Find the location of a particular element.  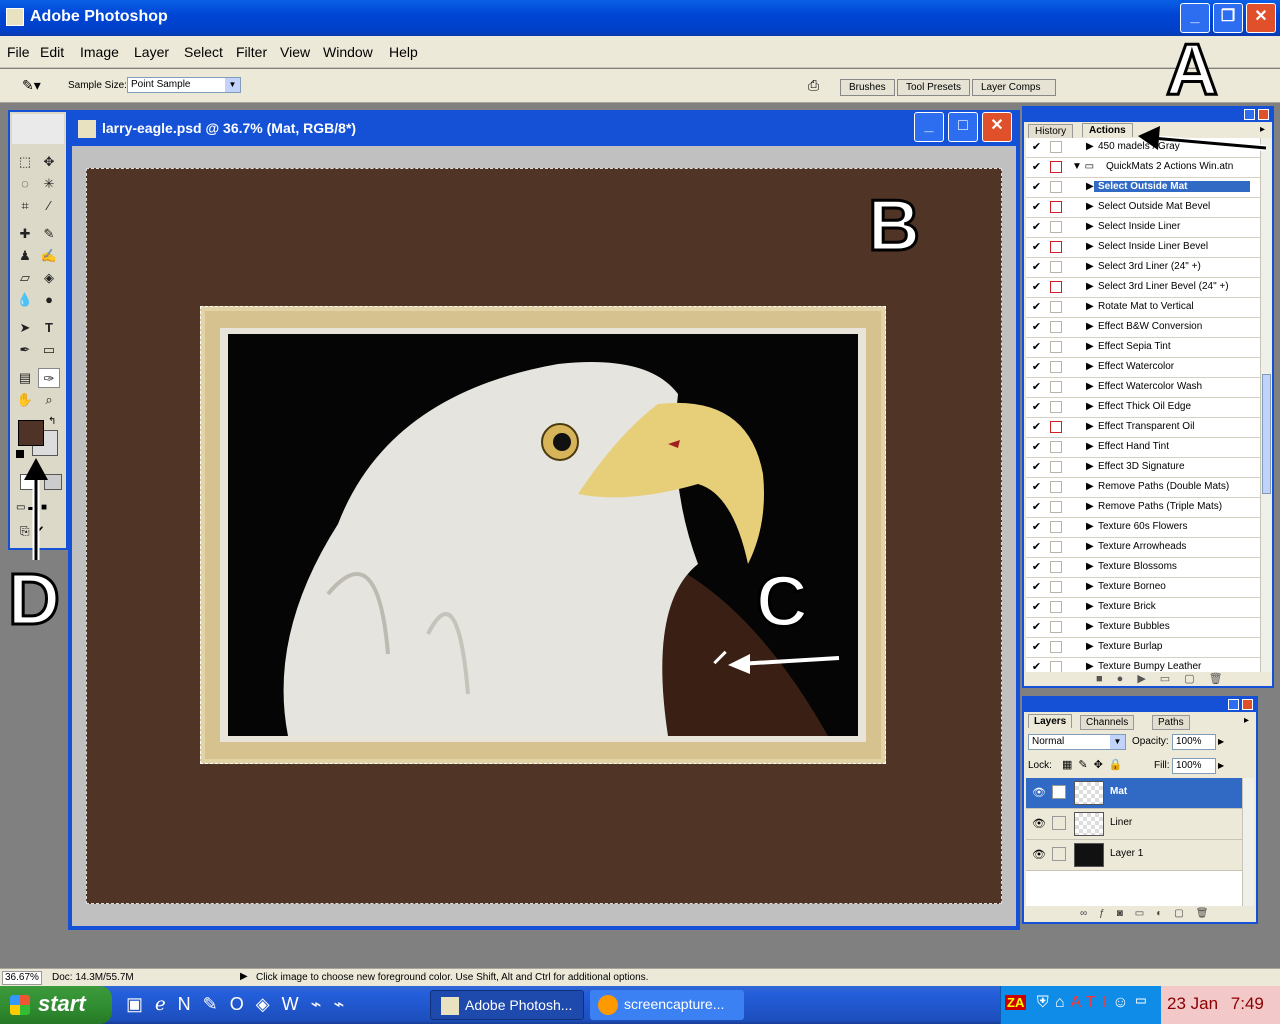

menu-edit: Edit is located at coordinates (52, 52).